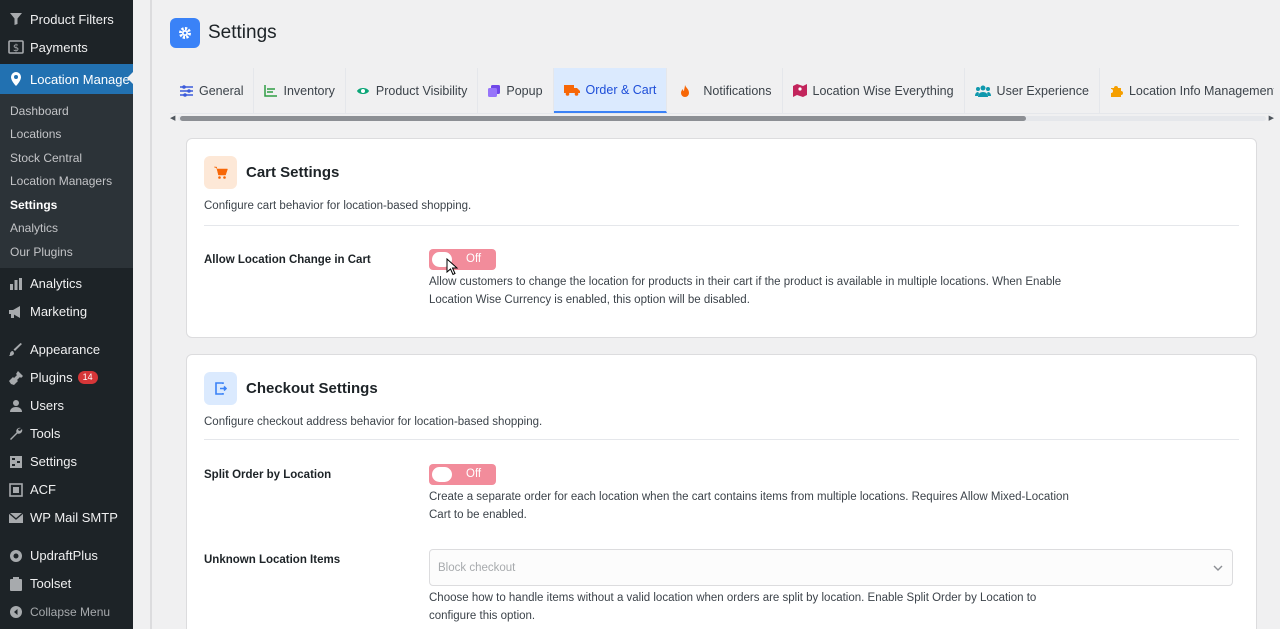  I want to click on tab-label: Order & Cart, so click(621, 89).